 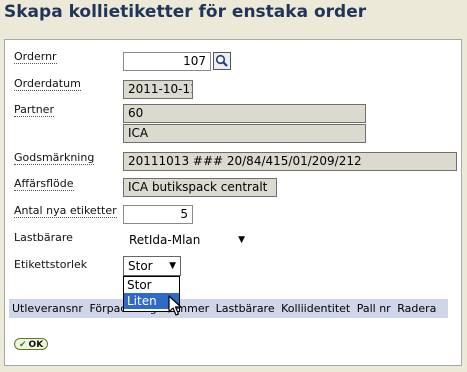 What do you see at coordinates (200, 187) in the screenshot?
I see `affarsflode-value: ICA butikspack centralt` at bounding box center [200, 187].